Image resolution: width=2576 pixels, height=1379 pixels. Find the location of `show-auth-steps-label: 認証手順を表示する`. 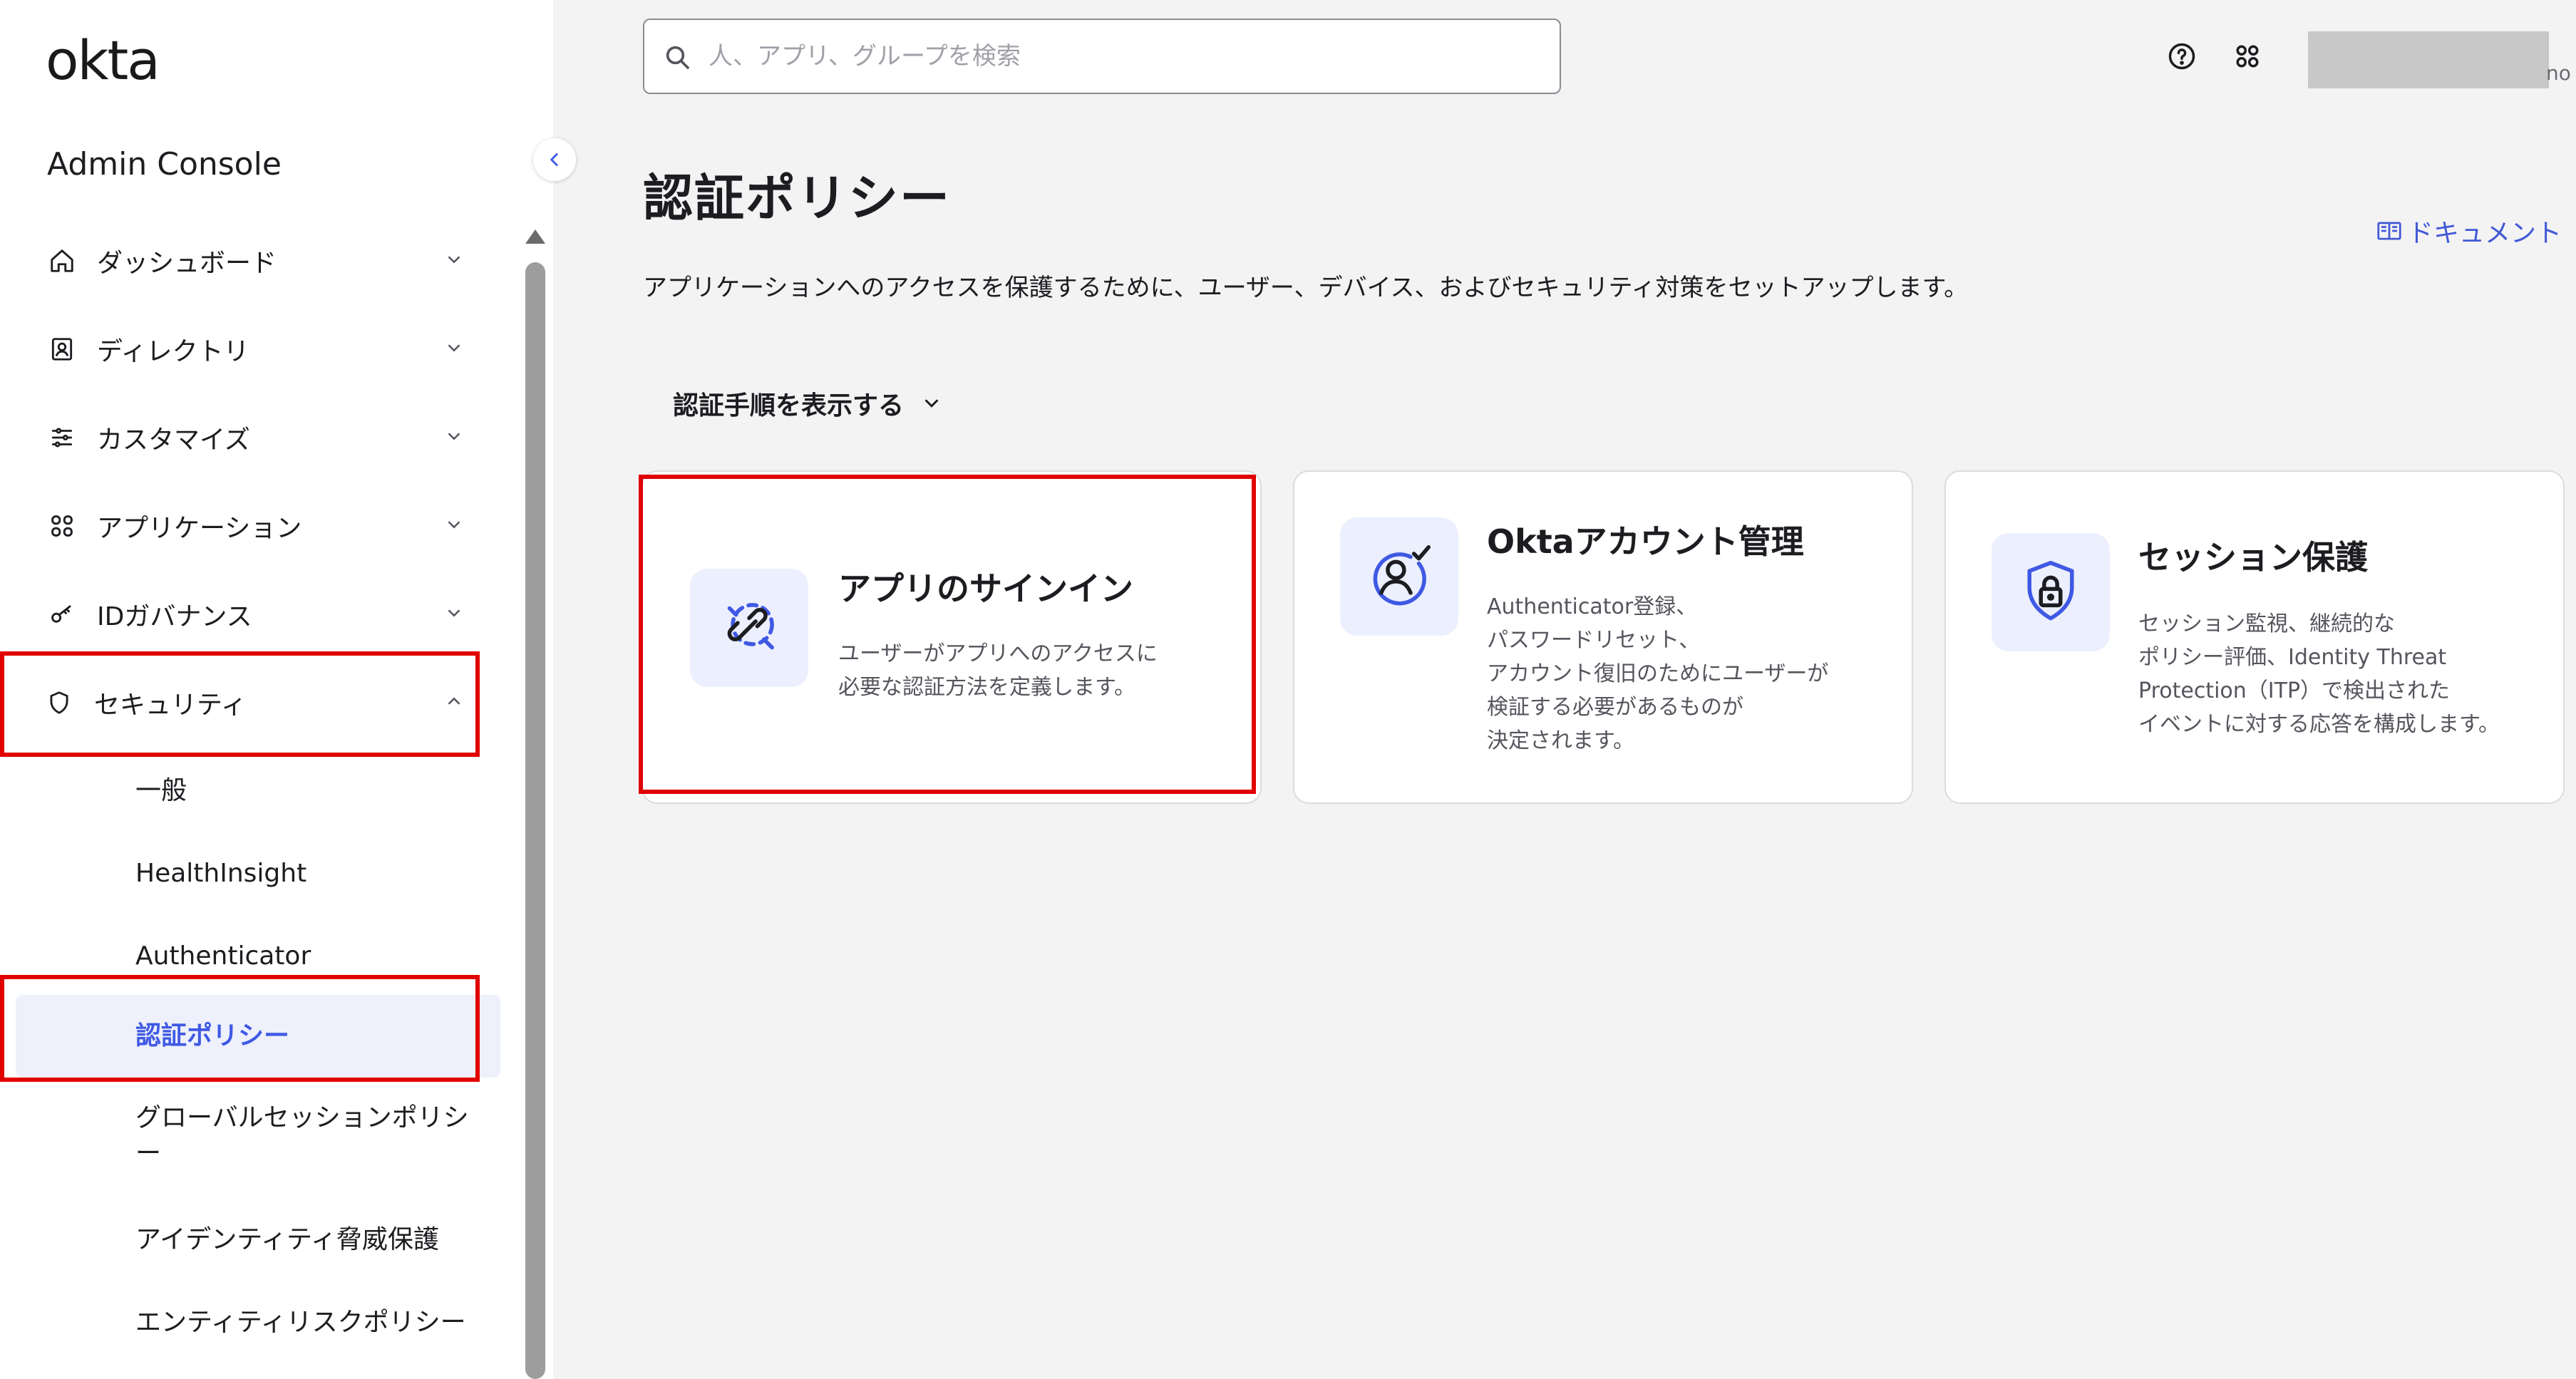

show-auth-steps-label: 認証手順を表示する is located at coordinates (789, 405).